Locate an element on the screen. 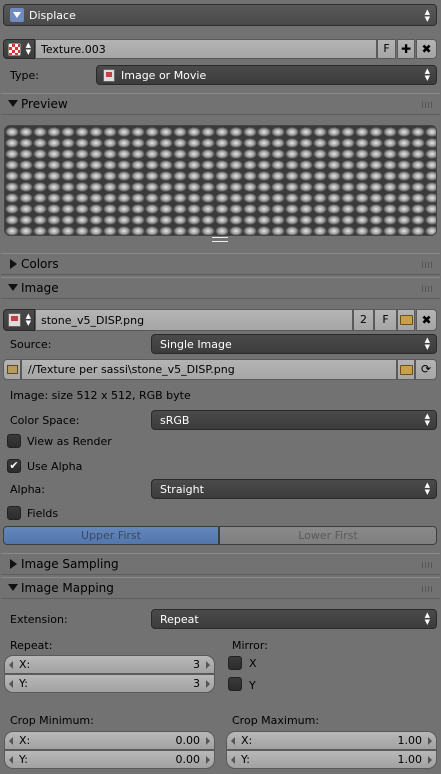 This screenshot has height=774, width=441. reload-icon: ⟳ is located at coordinates (426, 369).